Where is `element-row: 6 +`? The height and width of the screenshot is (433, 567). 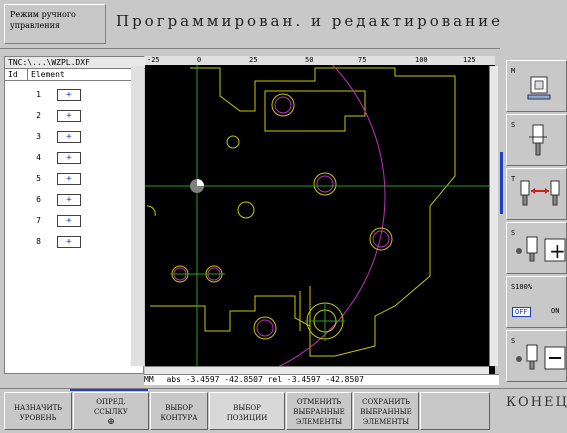 element-row: 6 + is located at coordinates (74, 200).